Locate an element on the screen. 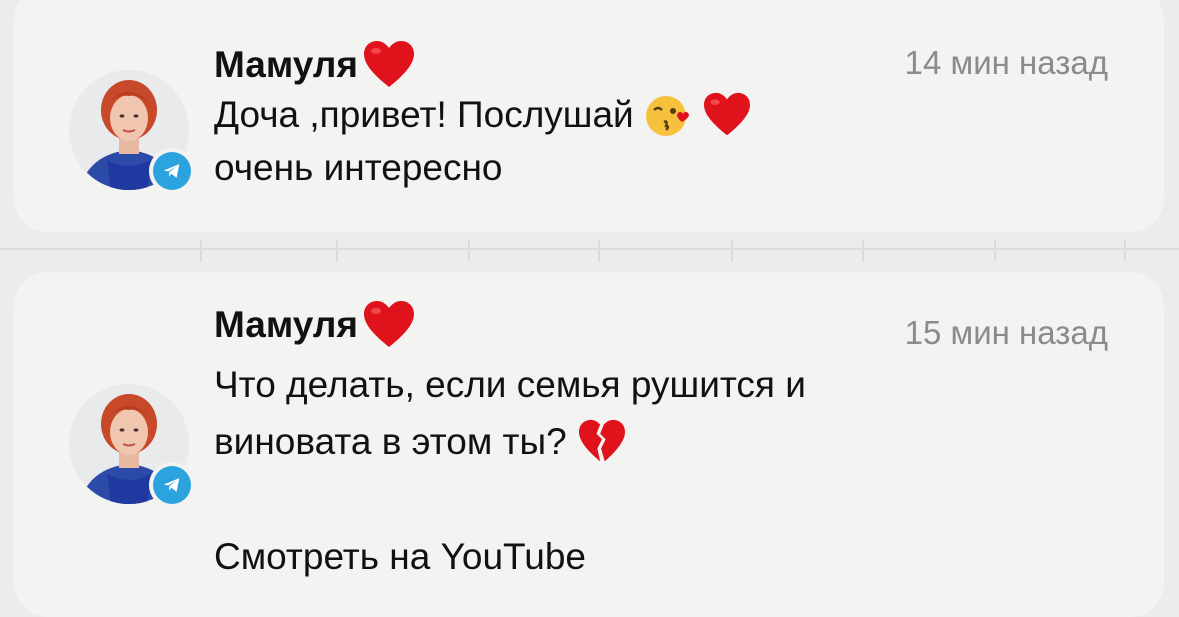 The width and height of the screenshot is (1179, 617). message-body: Доча ,привет! Послушай очень интересно is located at coordinates (483, 141).